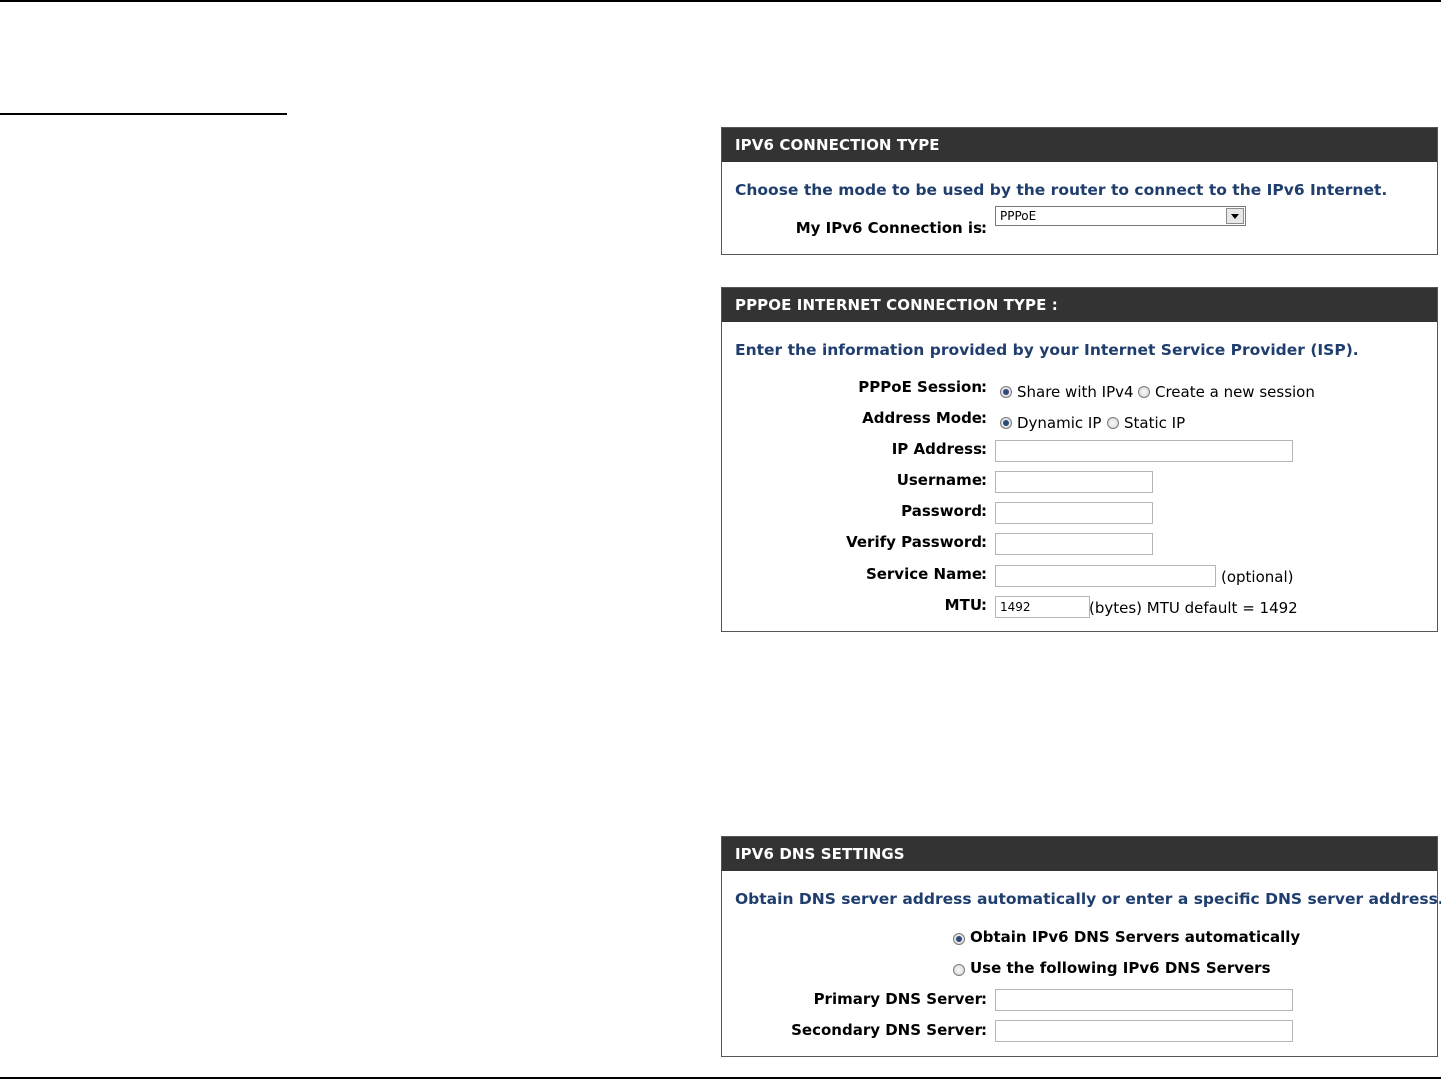 The height and width of the screenshot is (1081, 1441). I want to click on username-label: Username, so click(939, 480).